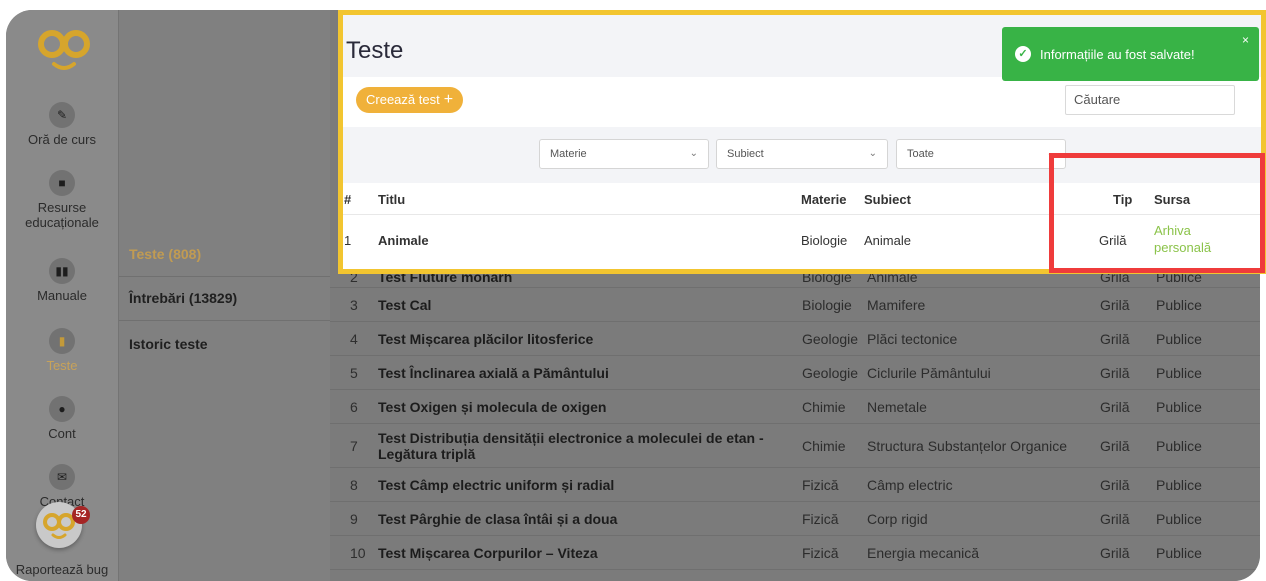 The width and height of the screenshot is (1266, 581). What do you see at coordinates (354, 406) in the screenshot?
I see `row-number: 6` at bounding box center [354, 406].